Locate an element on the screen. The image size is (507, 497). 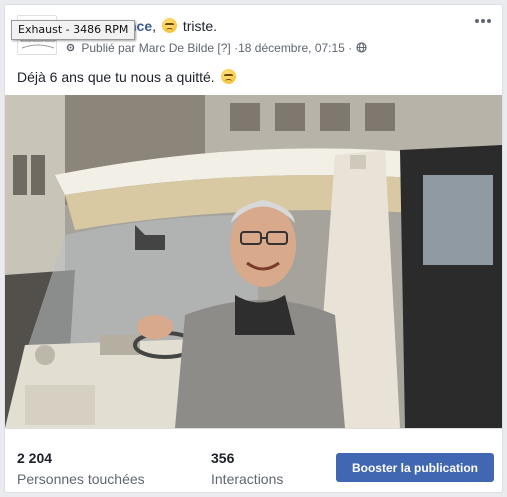
post-date-link: 18 décembre, 07:15 is located at coordinates (291, 48).